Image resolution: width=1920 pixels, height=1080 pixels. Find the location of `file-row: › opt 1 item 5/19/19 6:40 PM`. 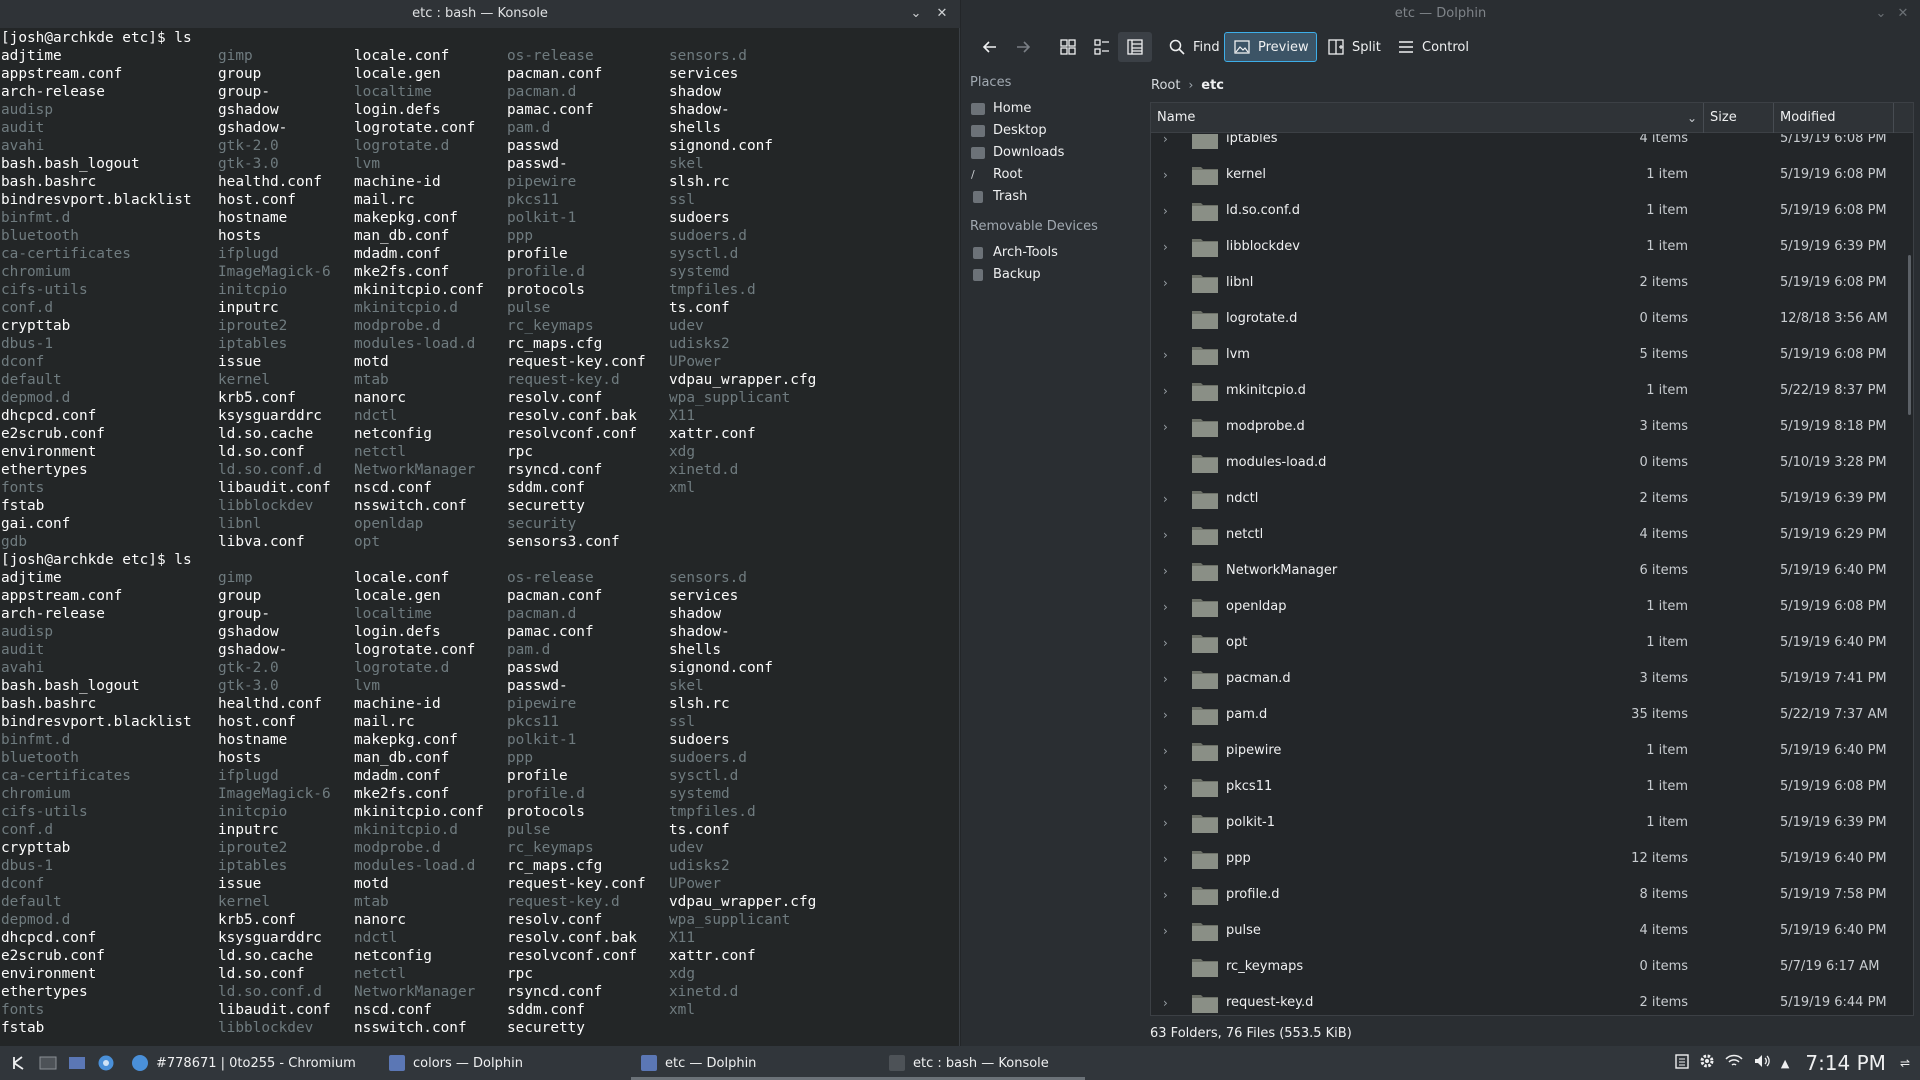

file-row: › opt 1 item 5/19/19 6:40 PM is located at coordinates (1532, 643).